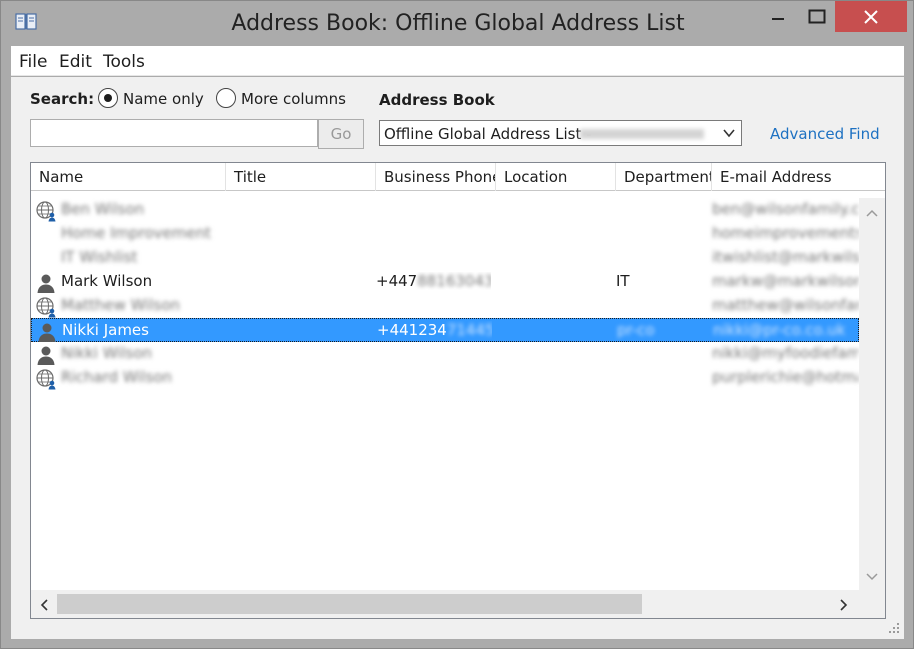 The height and width of the screenshot is (649, 914). Describe the element at coordinates (136, 233) in the screenshot. I see `contact-name: Home Improvements` at that location.